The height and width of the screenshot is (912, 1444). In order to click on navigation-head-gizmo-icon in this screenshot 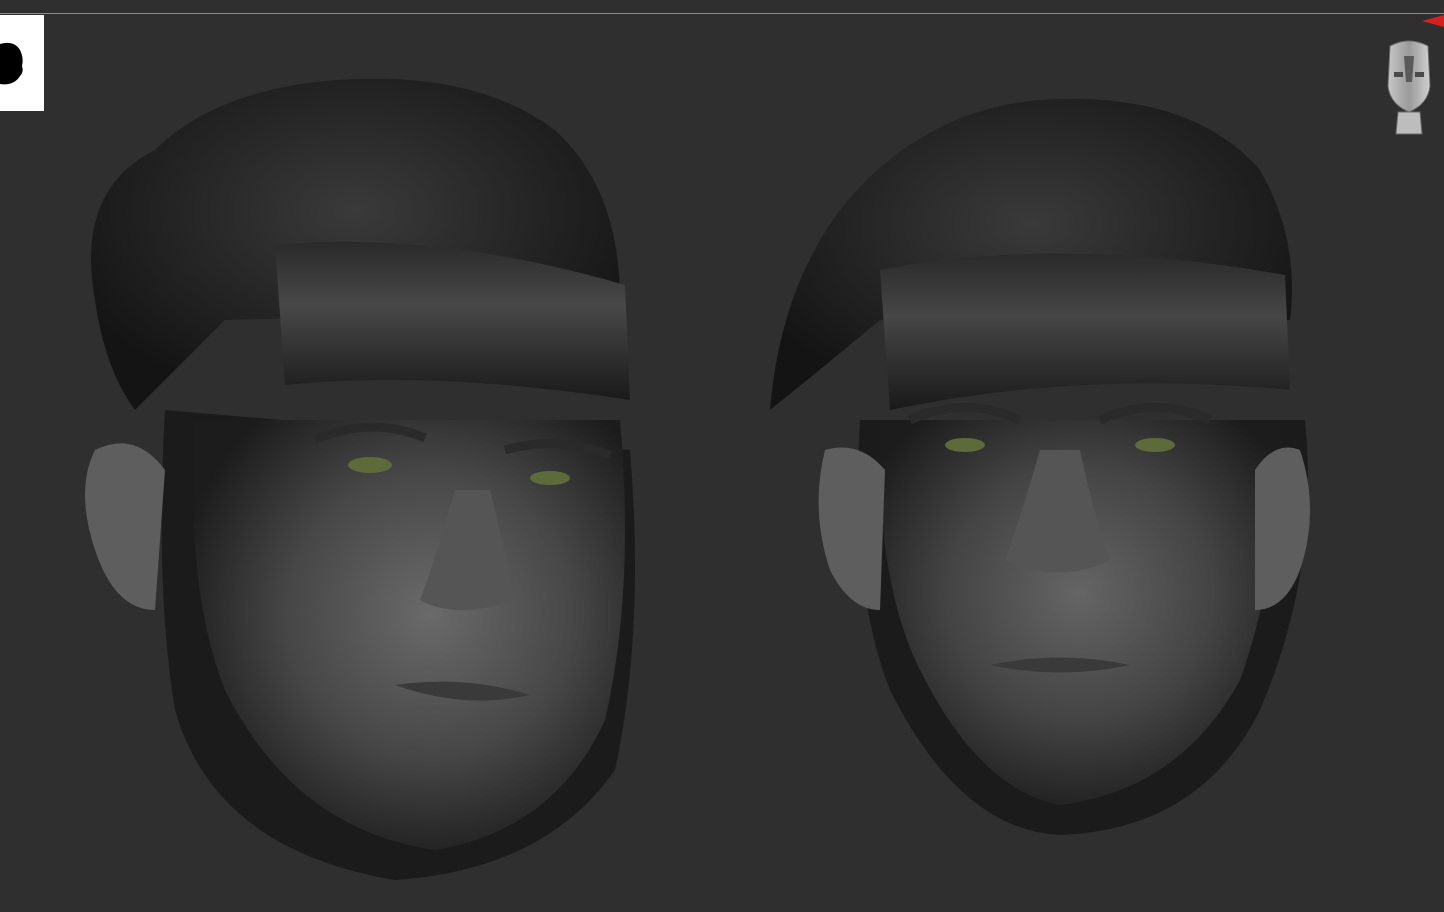, I will do `click(1409, 86)`.